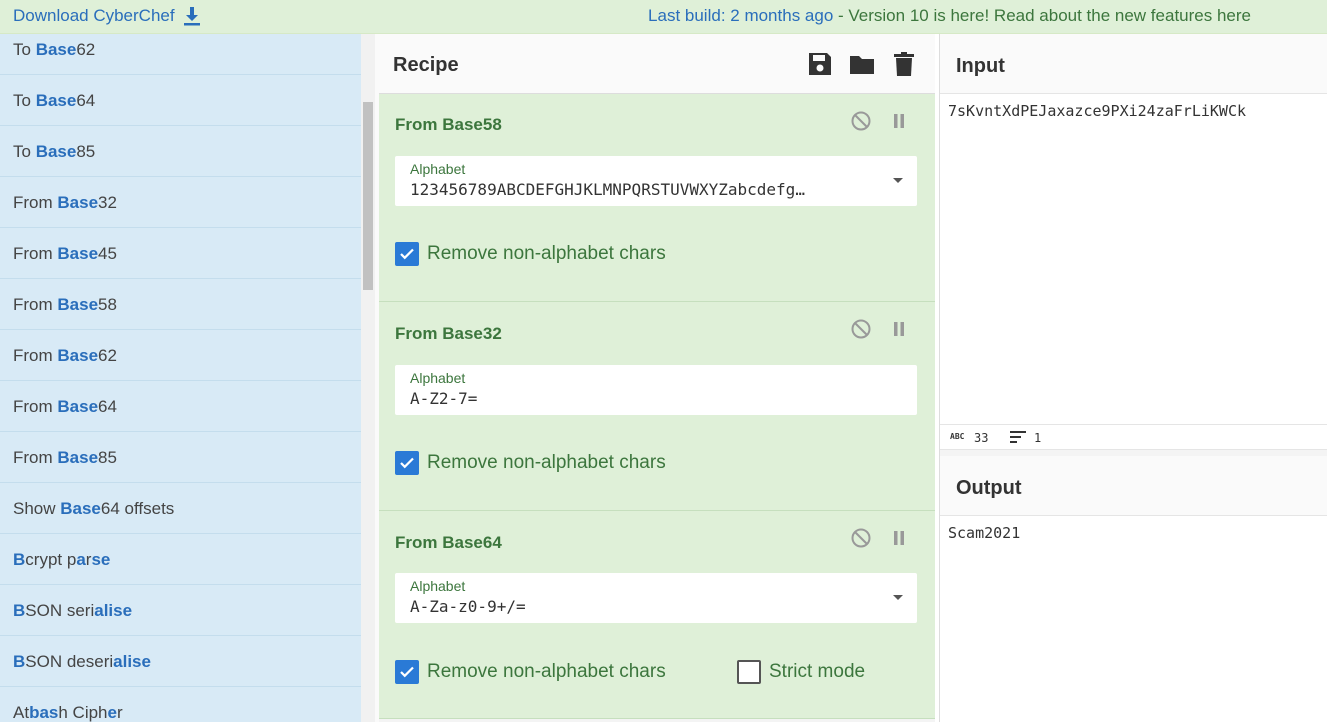  Describe the element at coordinates (180, 661) in the screenshot. I see `operation-item: BSON deserialise` at that location.